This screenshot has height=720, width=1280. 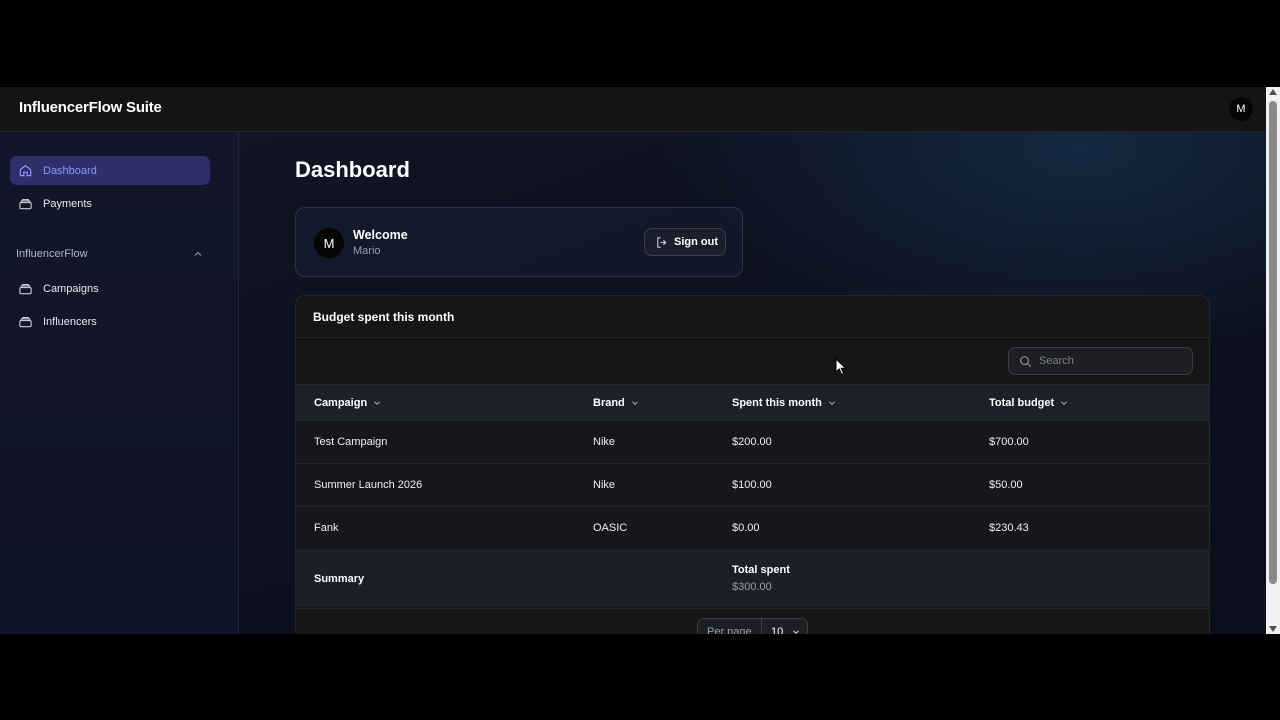 I want to click on scroll-up-arrow-icon, so click(x=1273, y=92).